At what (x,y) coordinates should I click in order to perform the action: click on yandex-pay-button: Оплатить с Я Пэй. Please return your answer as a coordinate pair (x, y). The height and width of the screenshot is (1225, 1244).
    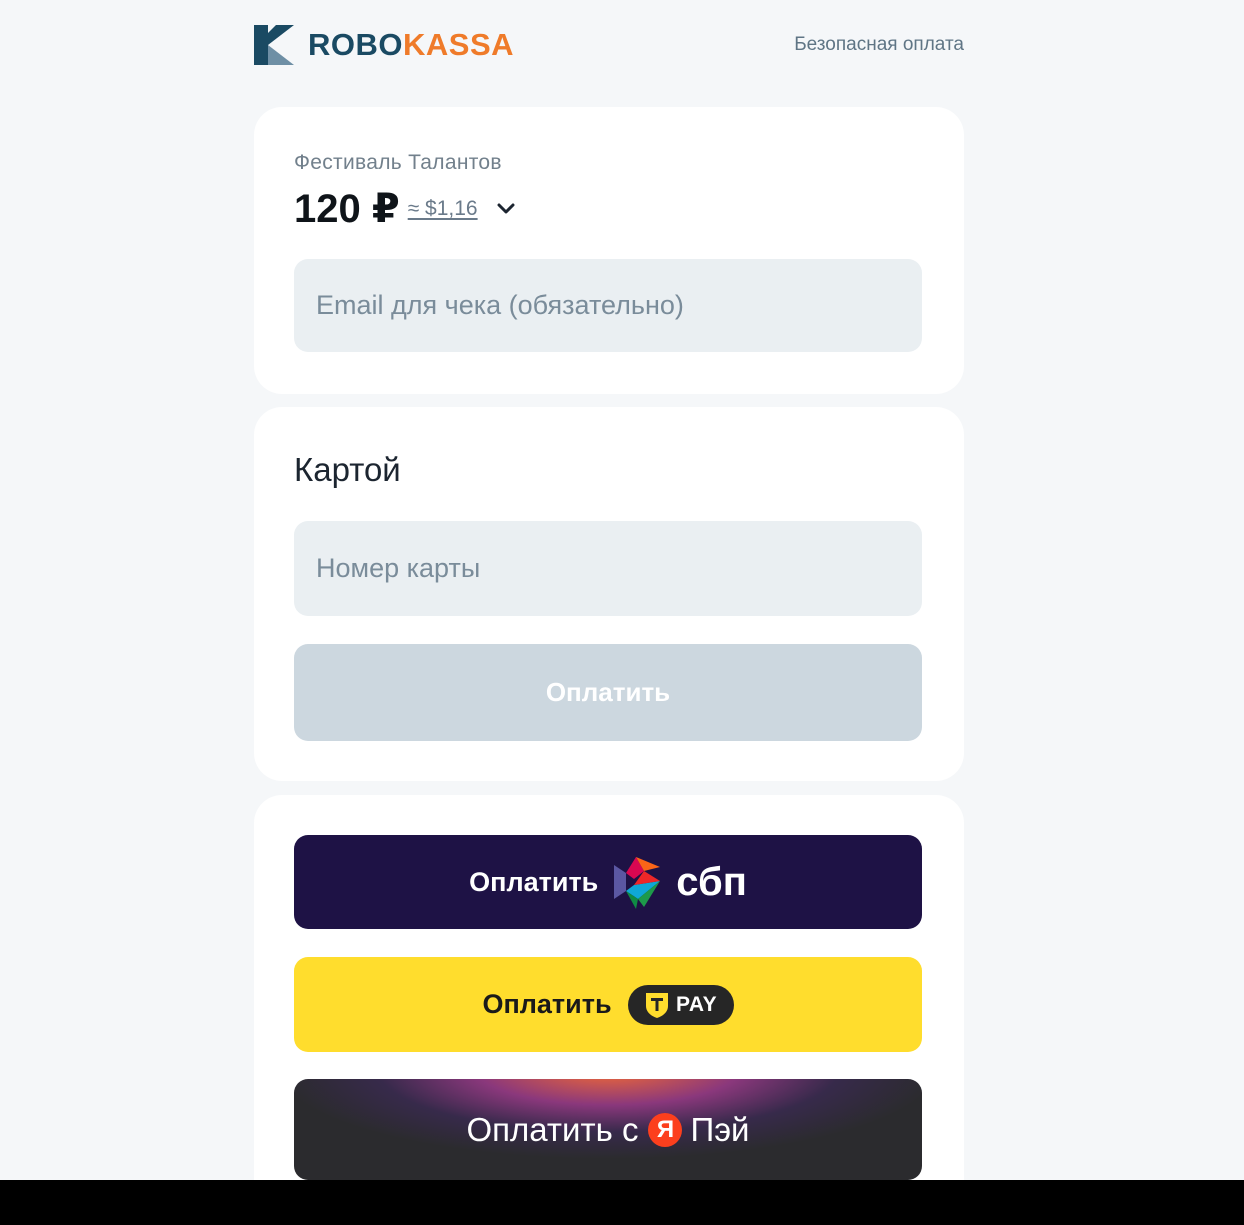
    Looking at the image, I should click on (608, 1129).